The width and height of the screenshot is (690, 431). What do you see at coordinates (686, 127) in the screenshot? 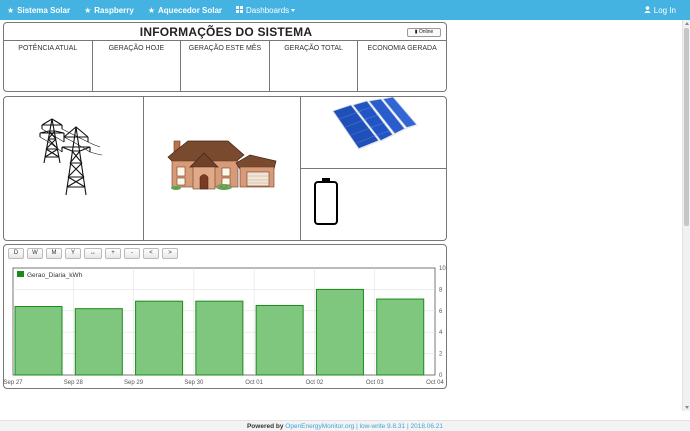
I see `scrollbar-thumb` at bounding box center [686, 127].